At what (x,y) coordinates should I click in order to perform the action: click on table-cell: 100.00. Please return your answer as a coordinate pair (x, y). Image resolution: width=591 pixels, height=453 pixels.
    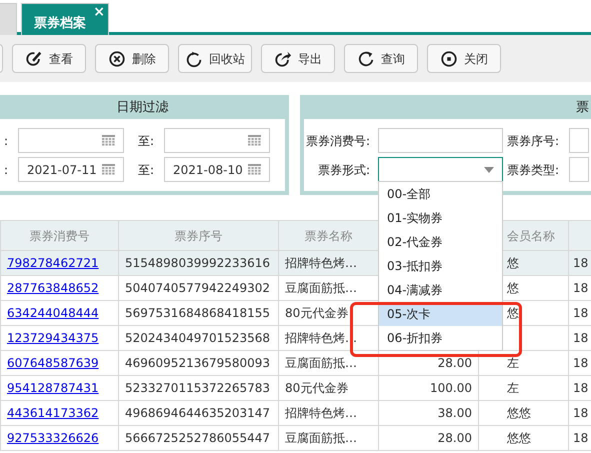
    Looking at the image, I should click on (428, 388).